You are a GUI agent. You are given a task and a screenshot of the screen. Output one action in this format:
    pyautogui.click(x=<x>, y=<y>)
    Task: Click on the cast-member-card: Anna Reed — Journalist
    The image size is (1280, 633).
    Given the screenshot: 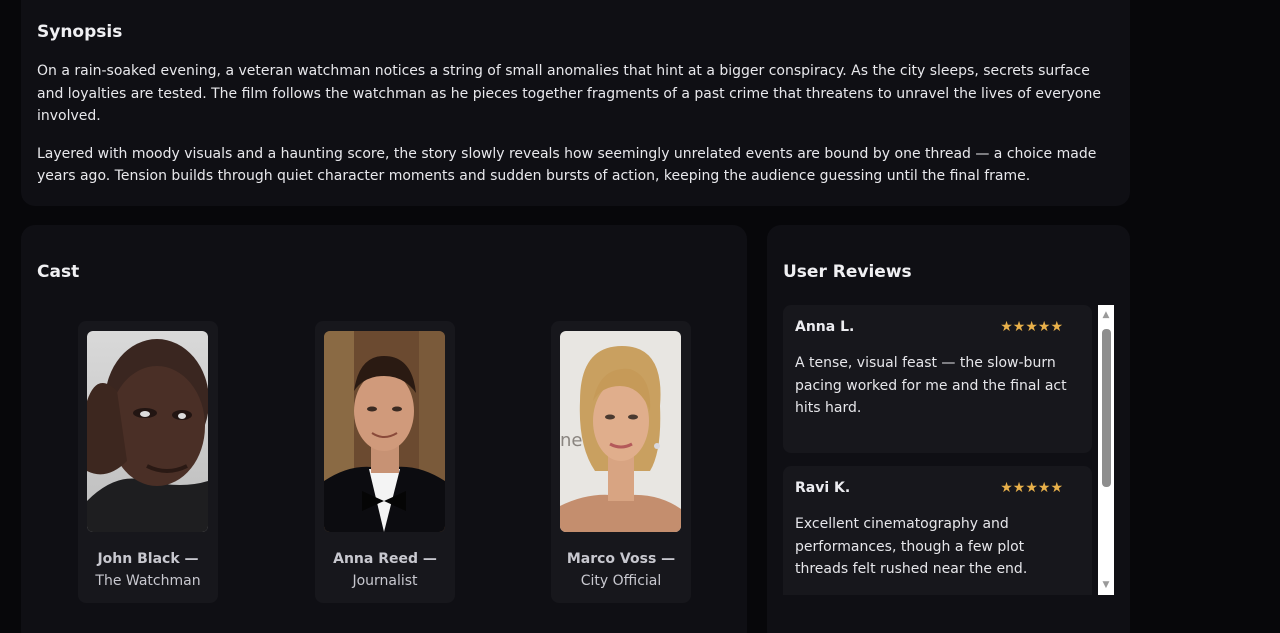 What is the action you would take?
    pyautogui.click(x=385, y=462)
    